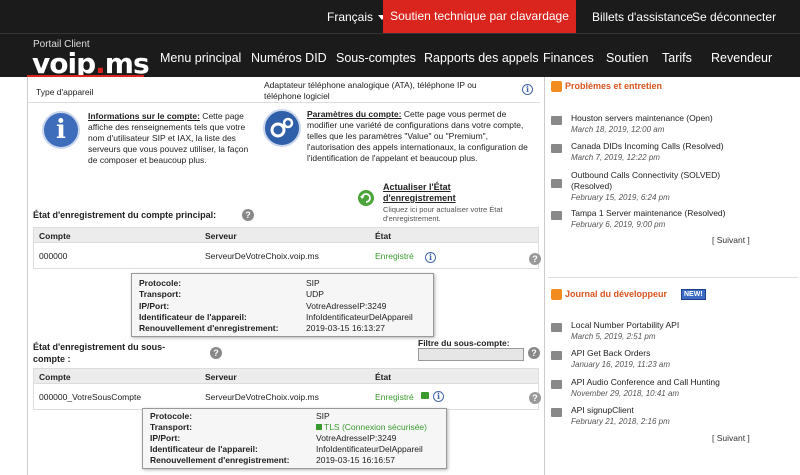 This screenshot has width=800, height=475. Describe the element at coordinates (359, 317) in the screenshot. I see `tooltip-device-id-value: InfoIdentificateurDelAppareil` at that location.